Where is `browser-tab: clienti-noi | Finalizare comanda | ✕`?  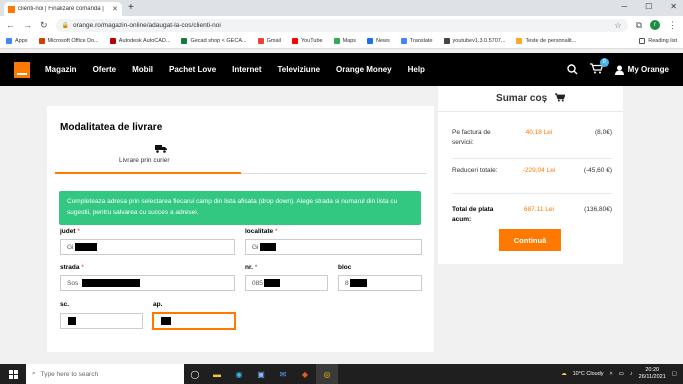
browser-tab: clienti-noi | Finalizare comanda | ✕ is located at coordinates (63, 9).